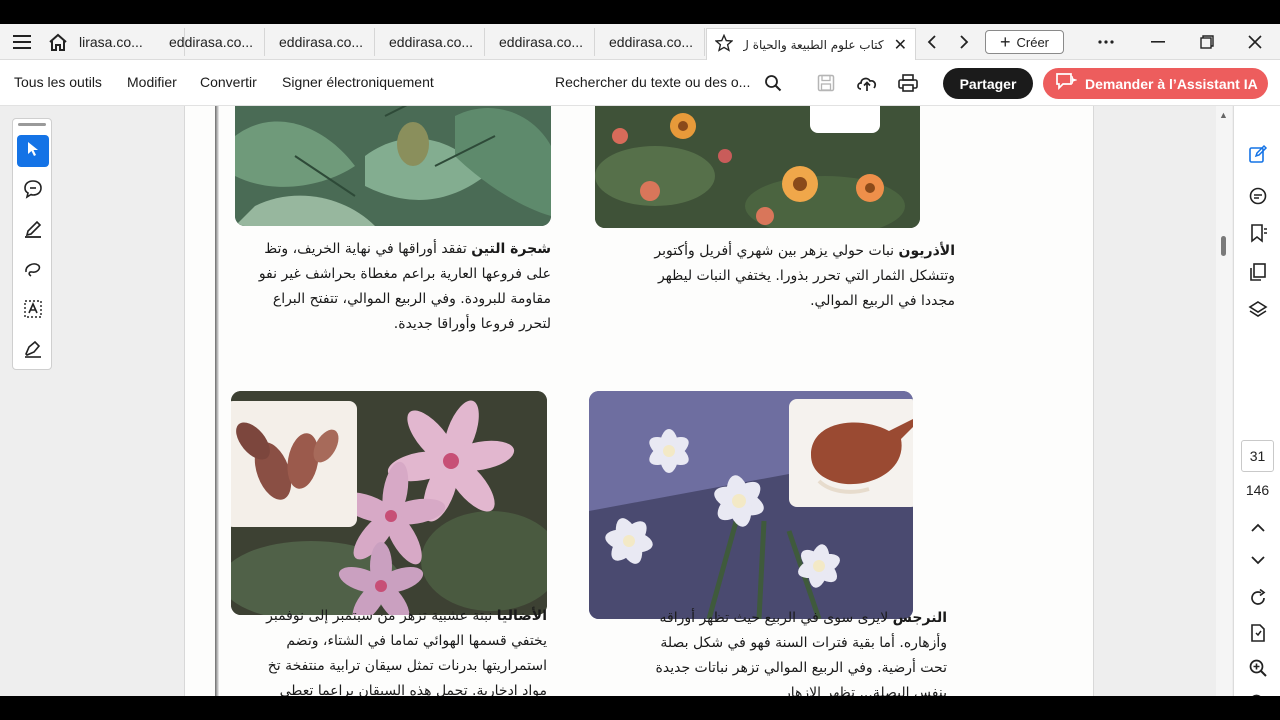 This screenshot has width=1280, height=720. Describe the element at coordinates (1257, 490) in the screenshot. I see `total-pages: 146` at that location.